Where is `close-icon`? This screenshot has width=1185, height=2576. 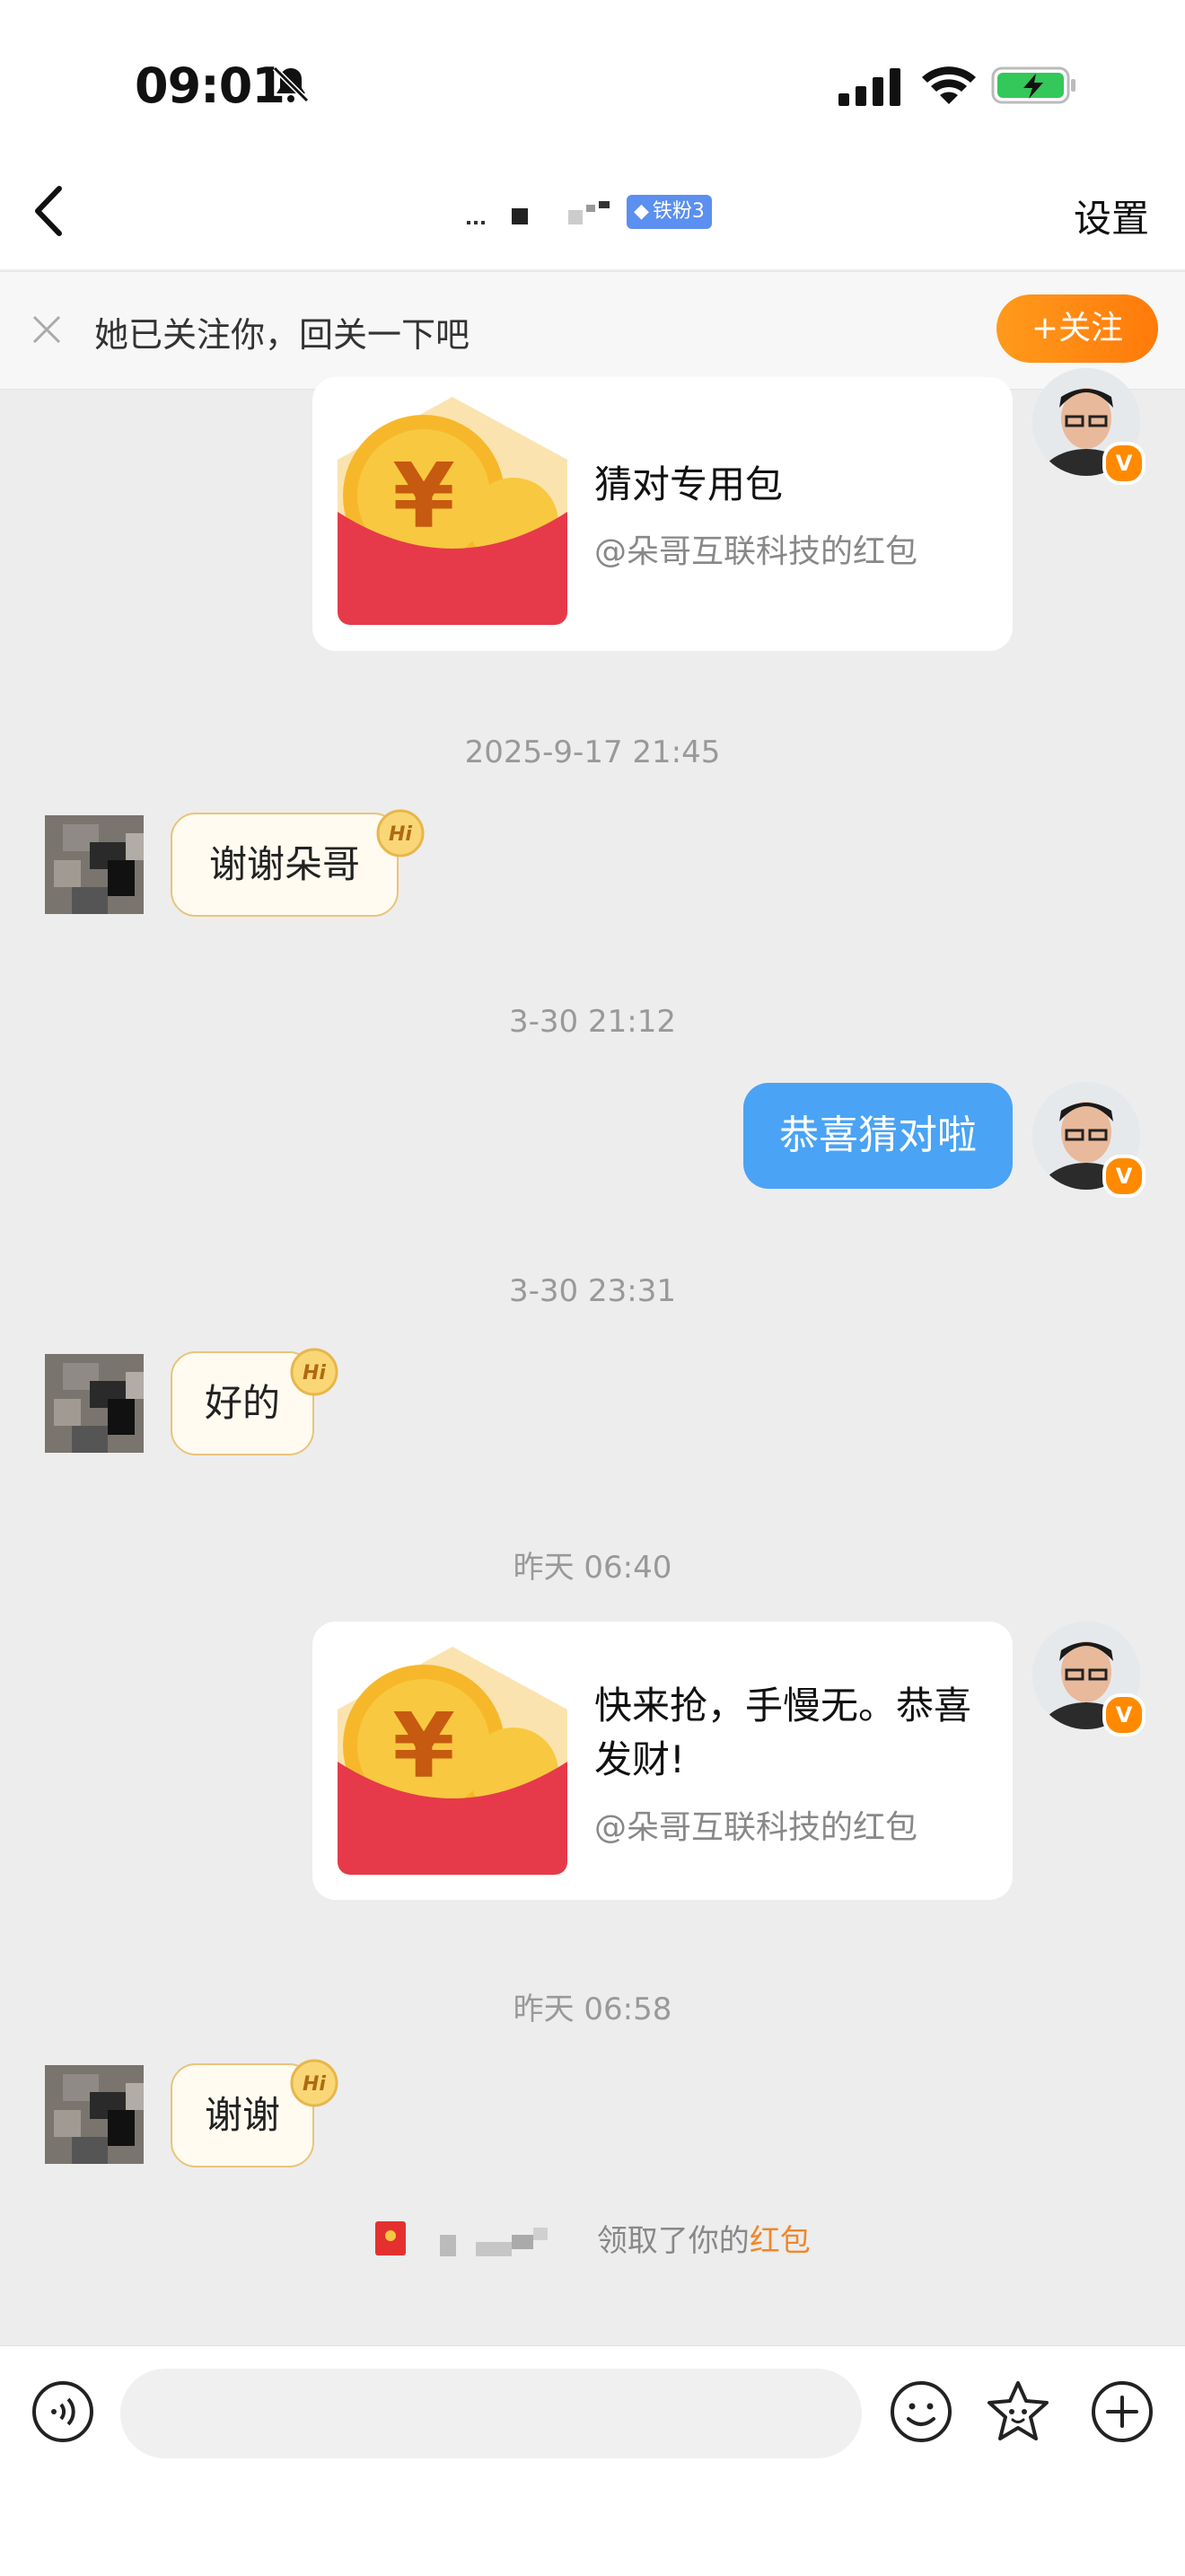
close-icon is located at coordinates (46, 329).